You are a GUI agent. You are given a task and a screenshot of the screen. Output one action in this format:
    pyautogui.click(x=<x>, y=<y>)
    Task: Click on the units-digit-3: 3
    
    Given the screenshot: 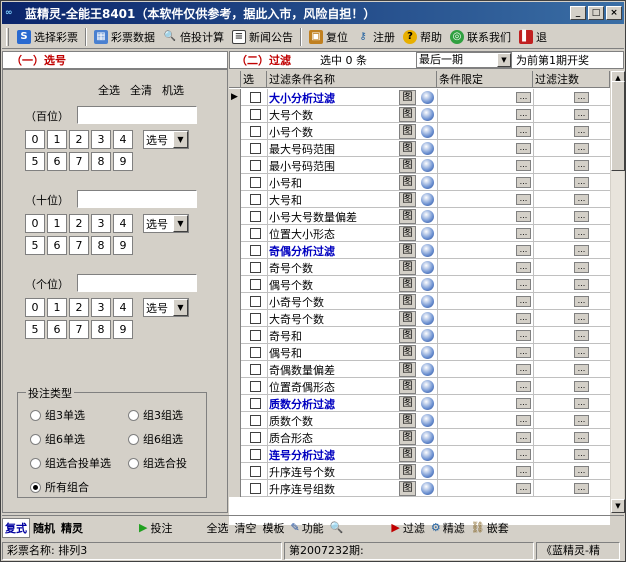 What is the action you would take?
    pyautogui.click(x=101, y=307)
    